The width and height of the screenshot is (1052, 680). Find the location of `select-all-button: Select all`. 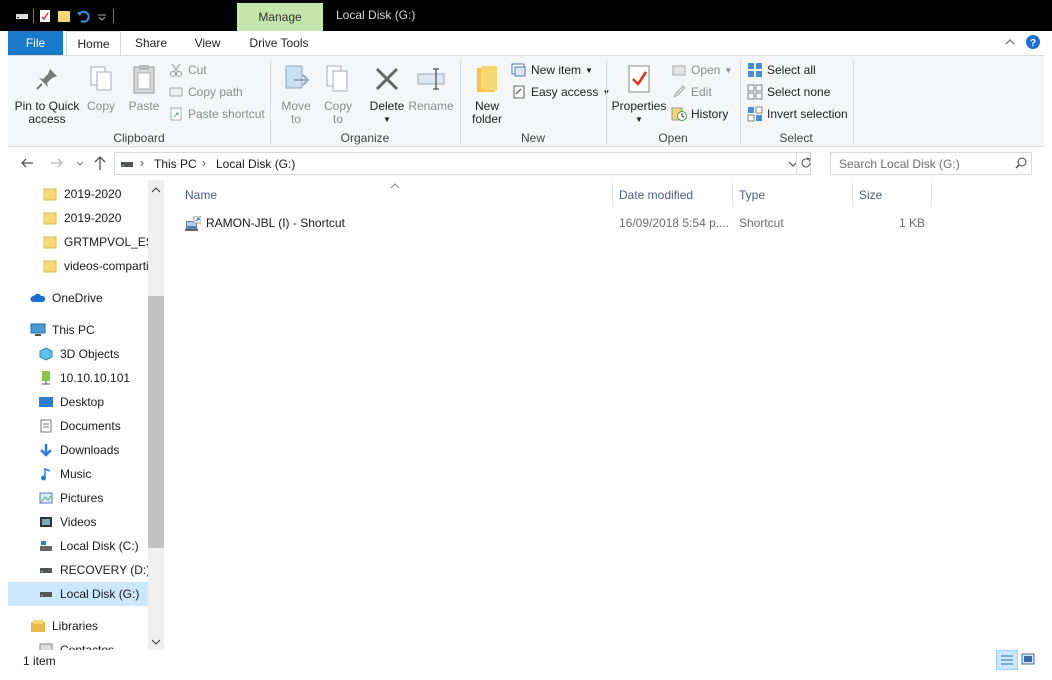

select-all-button: Select all is located at coordinates (781, 70).